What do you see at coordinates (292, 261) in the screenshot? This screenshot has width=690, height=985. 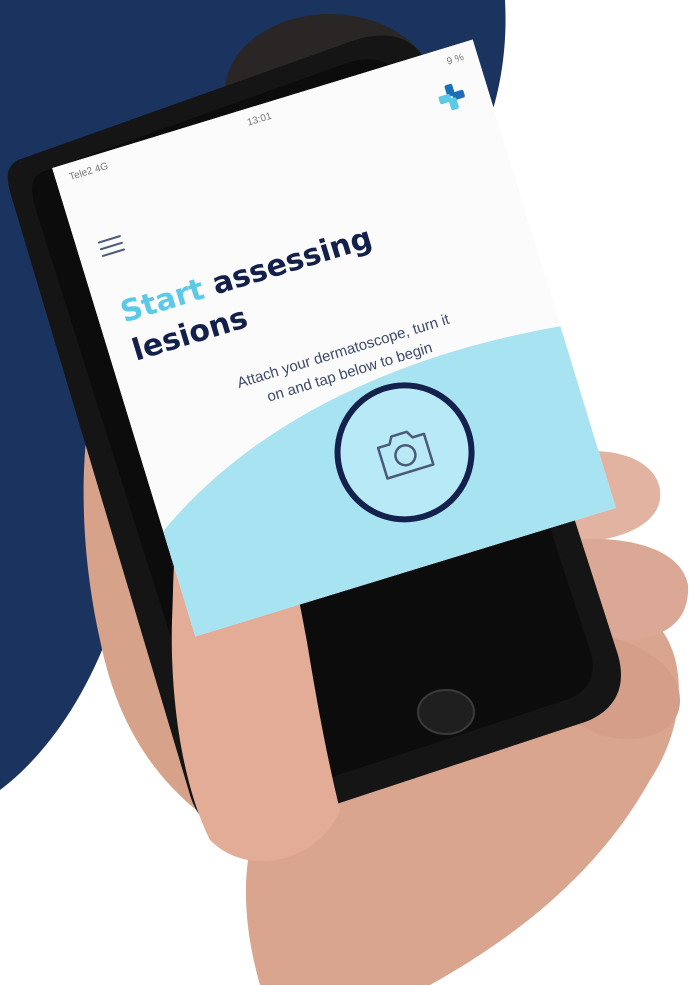 I see `headline-rest: assessing` at bounding box center [292, 261].